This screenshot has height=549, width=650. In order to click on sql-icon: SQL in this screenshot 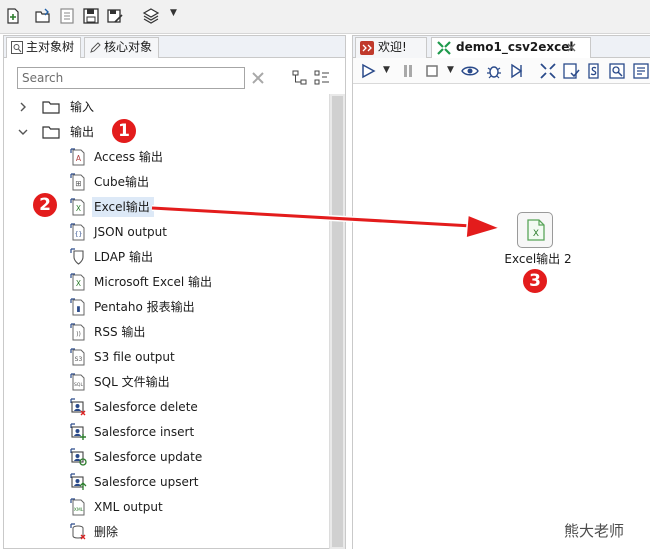, I will do `click(77, 382)`.